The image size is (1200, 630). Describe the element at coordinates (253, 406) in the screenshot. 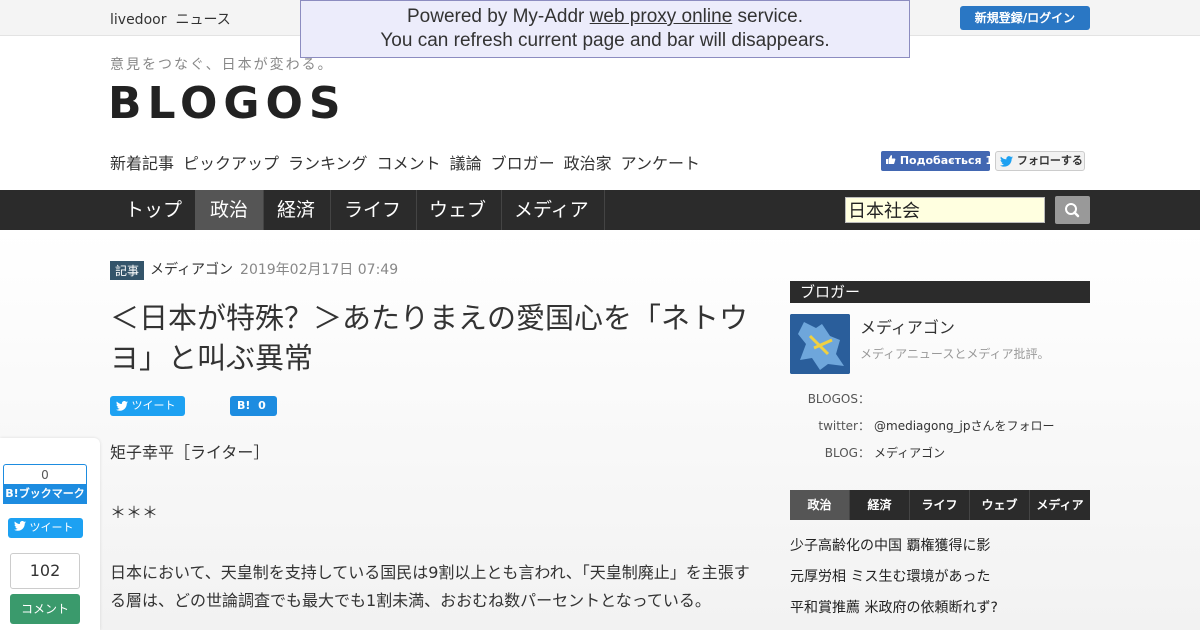

I see `hatena-bookmark-button: B! 0` at that location.